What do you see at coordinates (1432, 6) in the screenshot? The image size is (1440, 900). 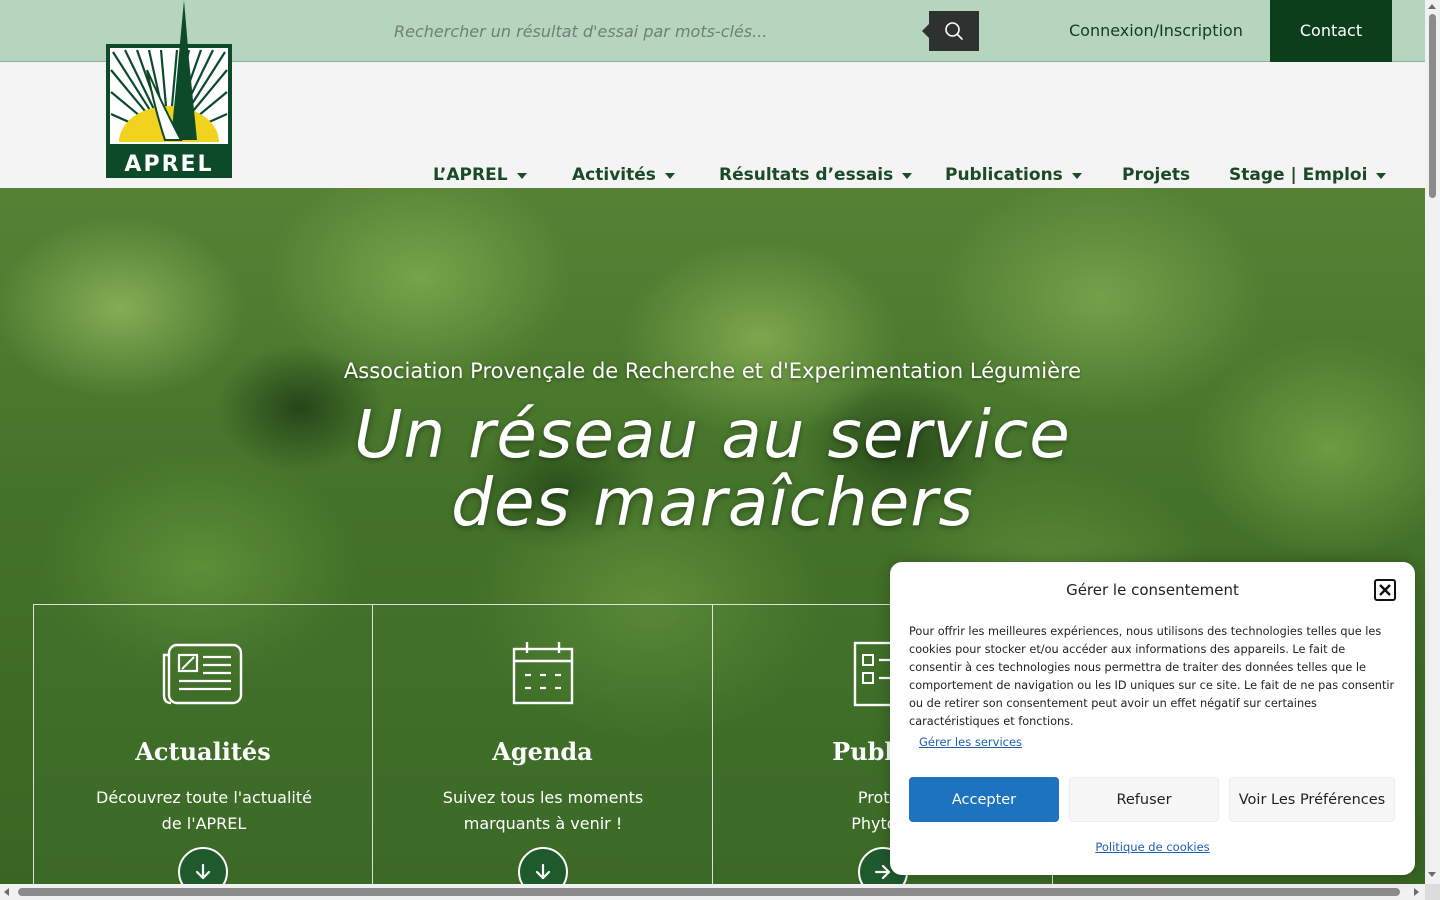 I see `scroll-up-icon` at bounding box center [1432, 6].